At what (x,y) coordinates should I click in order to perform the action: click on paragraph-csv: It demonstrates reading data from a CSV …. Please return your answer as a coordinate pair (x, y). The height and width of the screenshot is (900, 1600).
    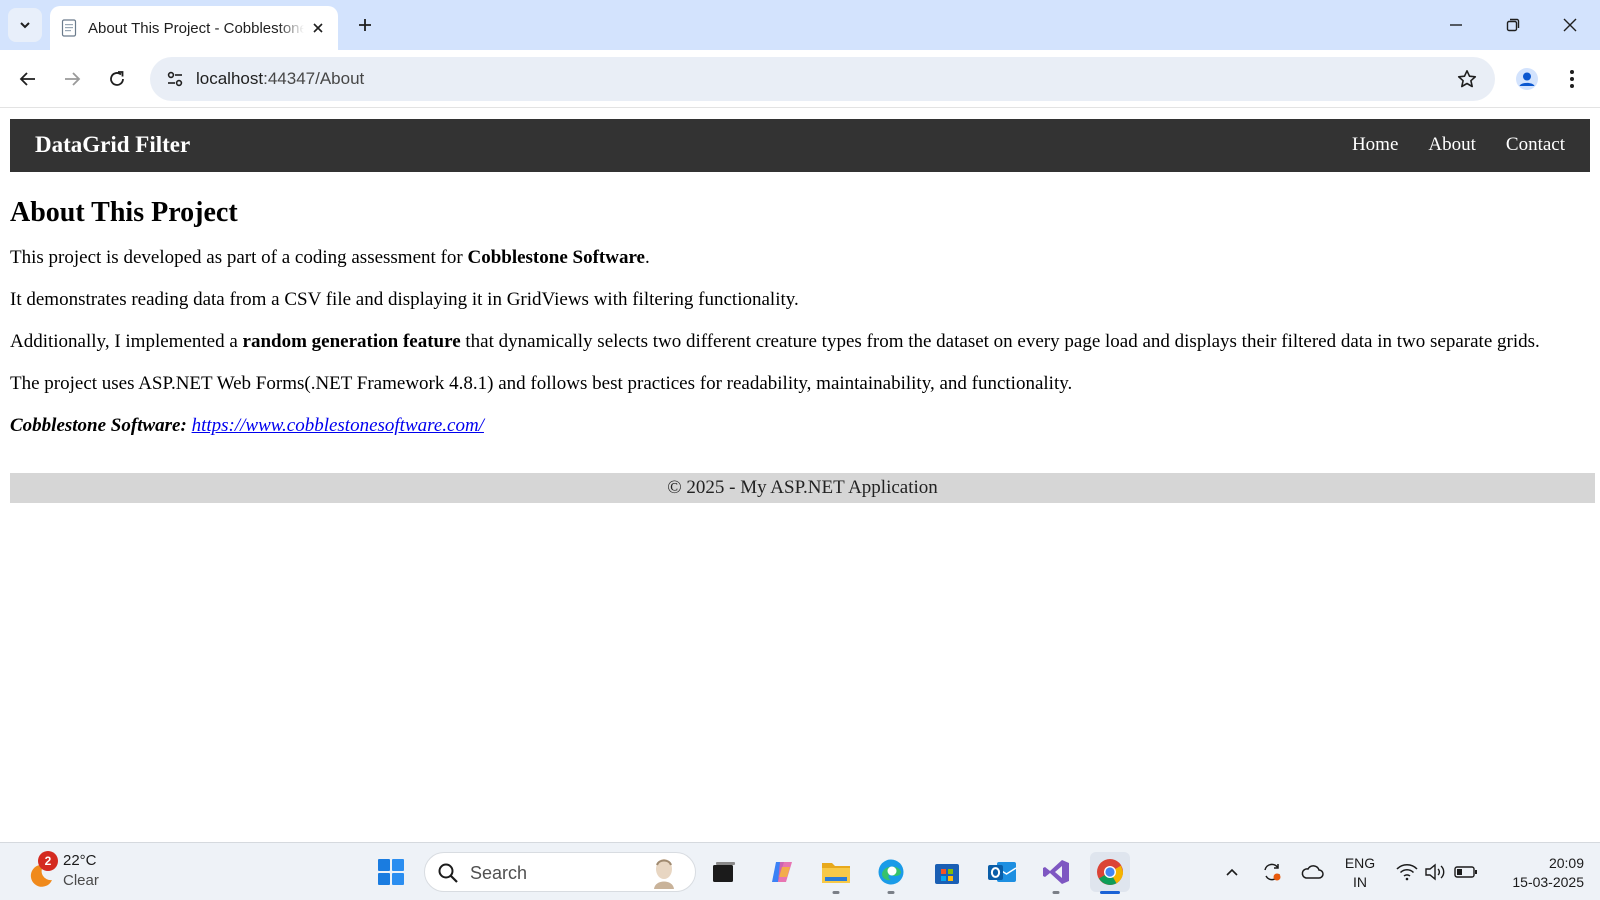
    Looking at the image, I should click on (404, 299).